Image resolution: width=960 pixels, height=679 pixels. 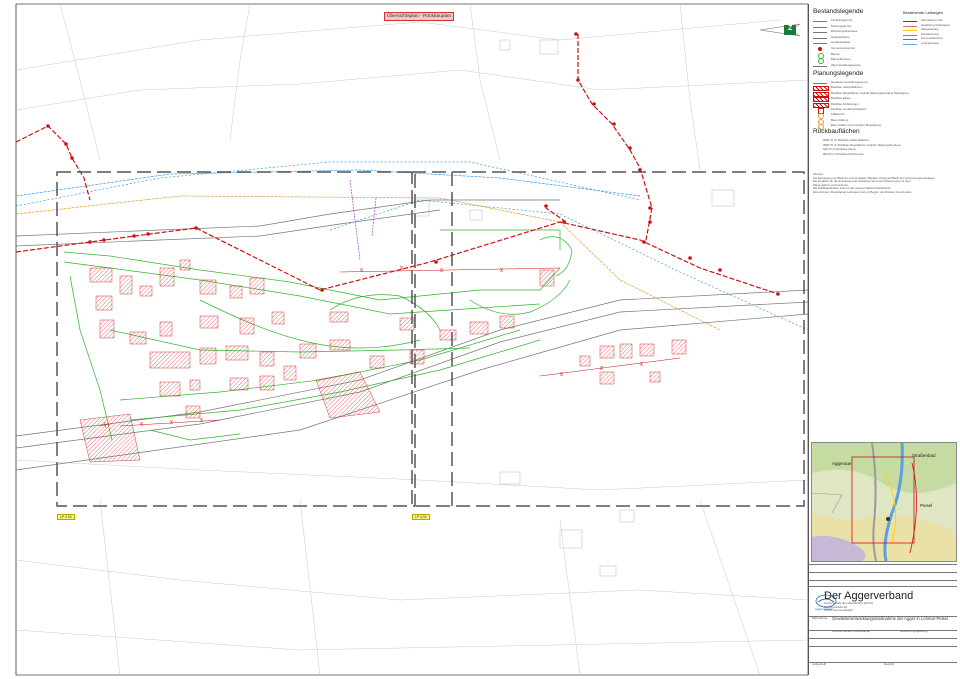 I want to click on rueckbau-legend-title: Rückbauflächen, so click(x=836, y=131).